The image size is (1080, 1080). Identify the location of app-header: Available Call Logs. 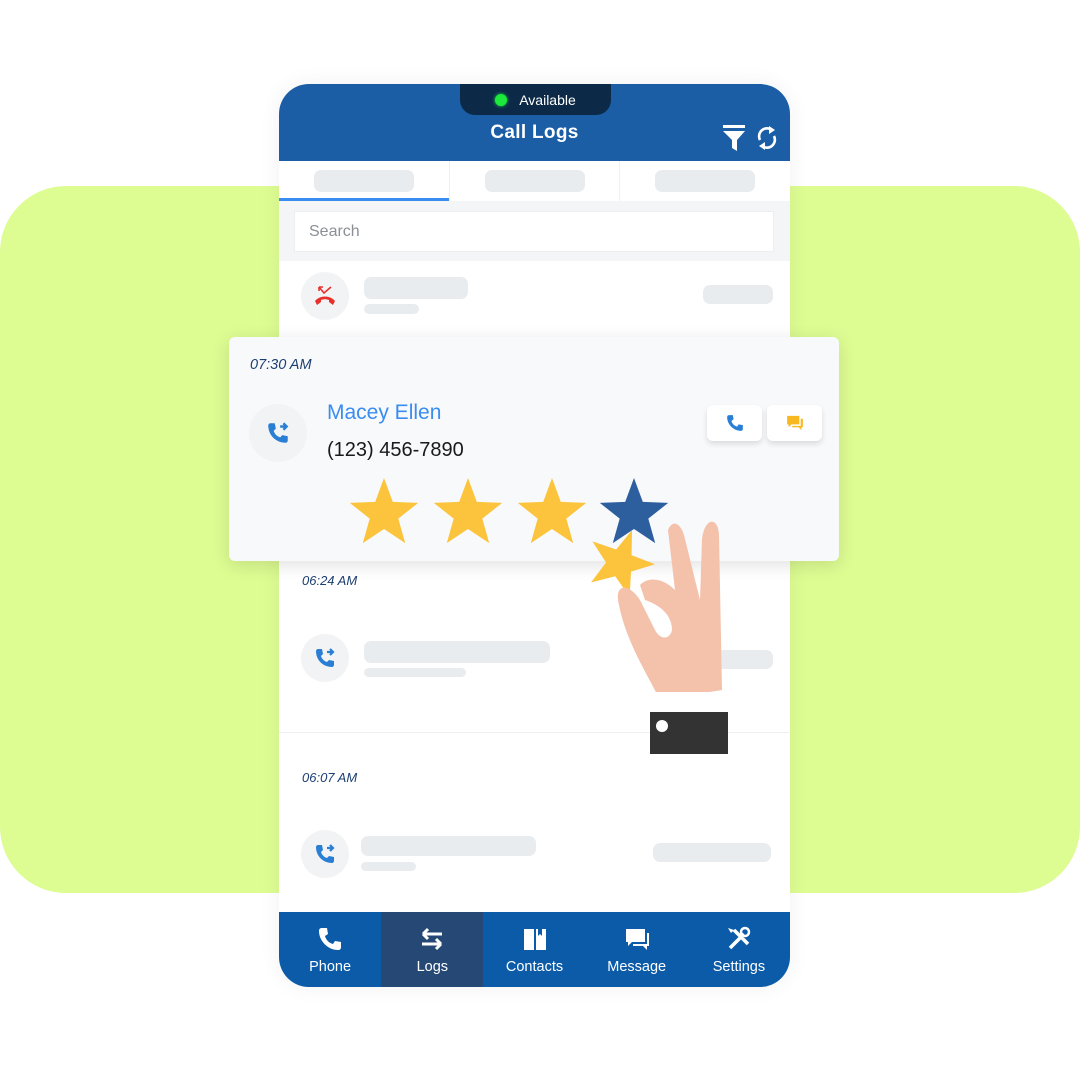
(534, 122).